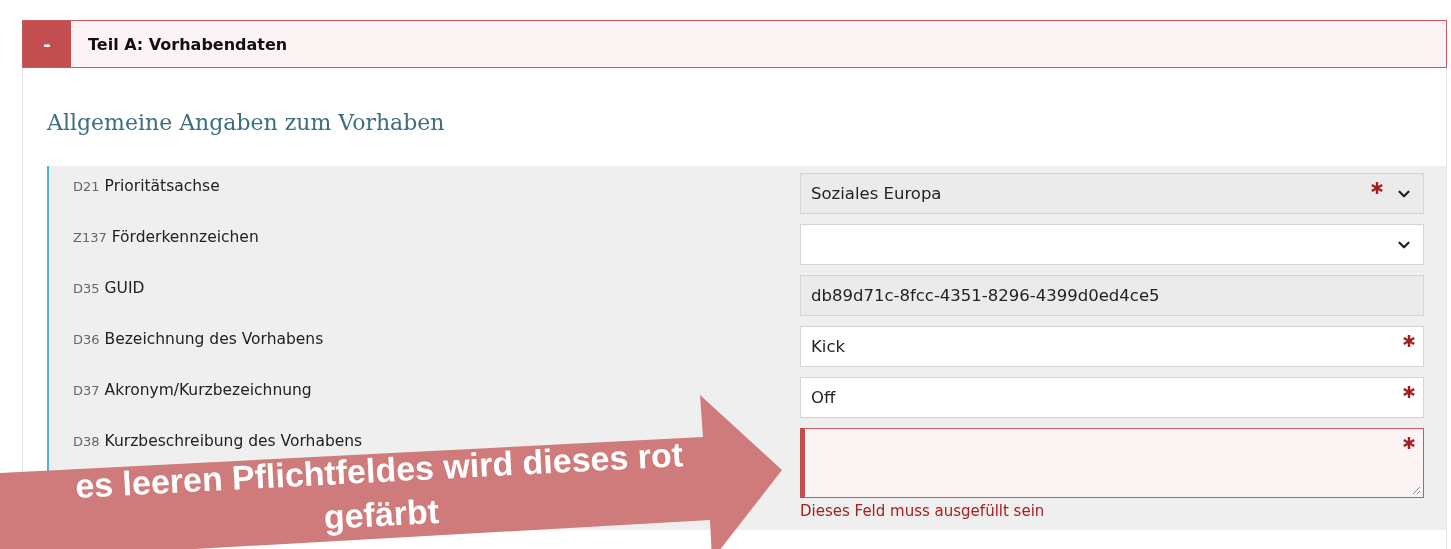 The image size is (1451, 549). What do you see at coordinates (1112, 463) in the screenshot?
I see `textarea-field` at bounding box center [1112, 463].